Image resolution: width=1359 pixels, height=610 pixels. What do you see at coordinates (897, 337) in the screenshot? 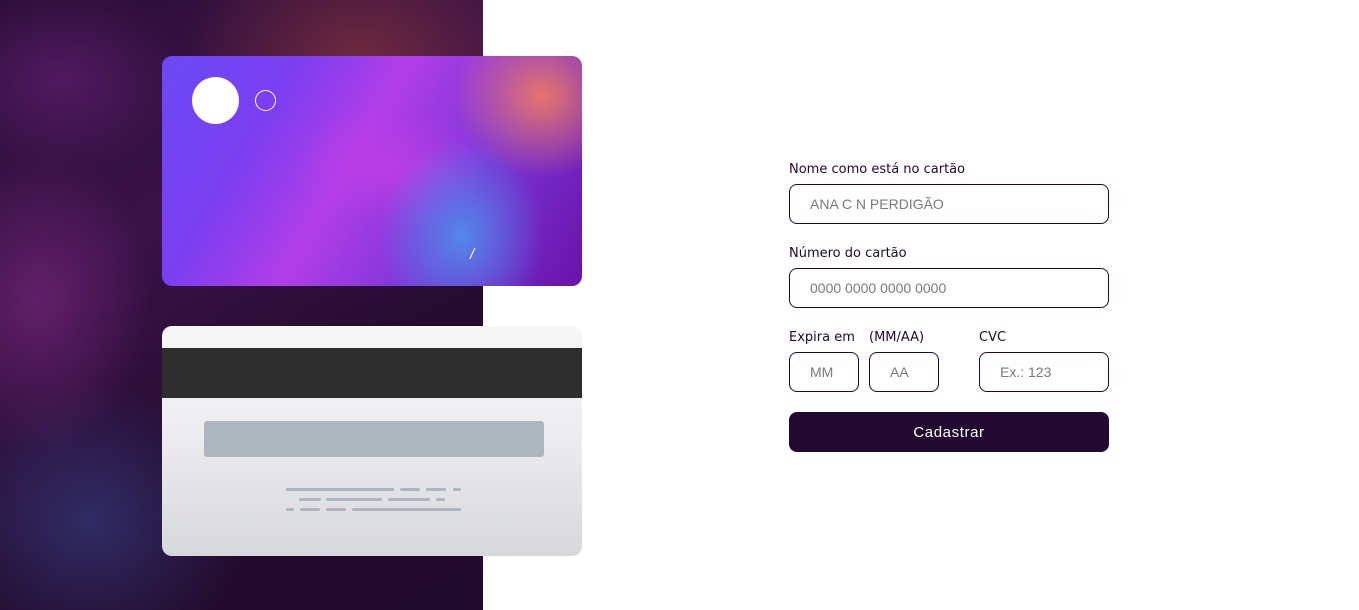
I see `expiry-format-label: (MM/AA)` at bounding box center [897, 337].